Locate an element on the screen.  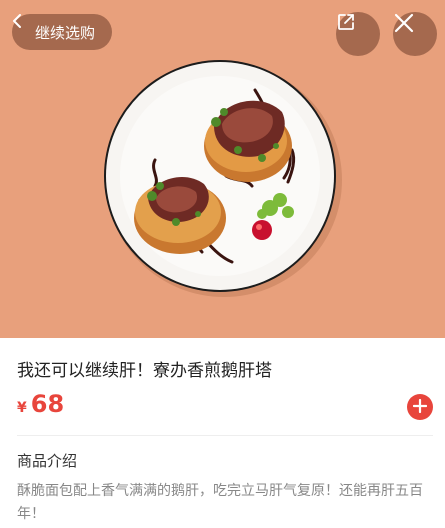
plus-icon is located at coordinates (420, 407).